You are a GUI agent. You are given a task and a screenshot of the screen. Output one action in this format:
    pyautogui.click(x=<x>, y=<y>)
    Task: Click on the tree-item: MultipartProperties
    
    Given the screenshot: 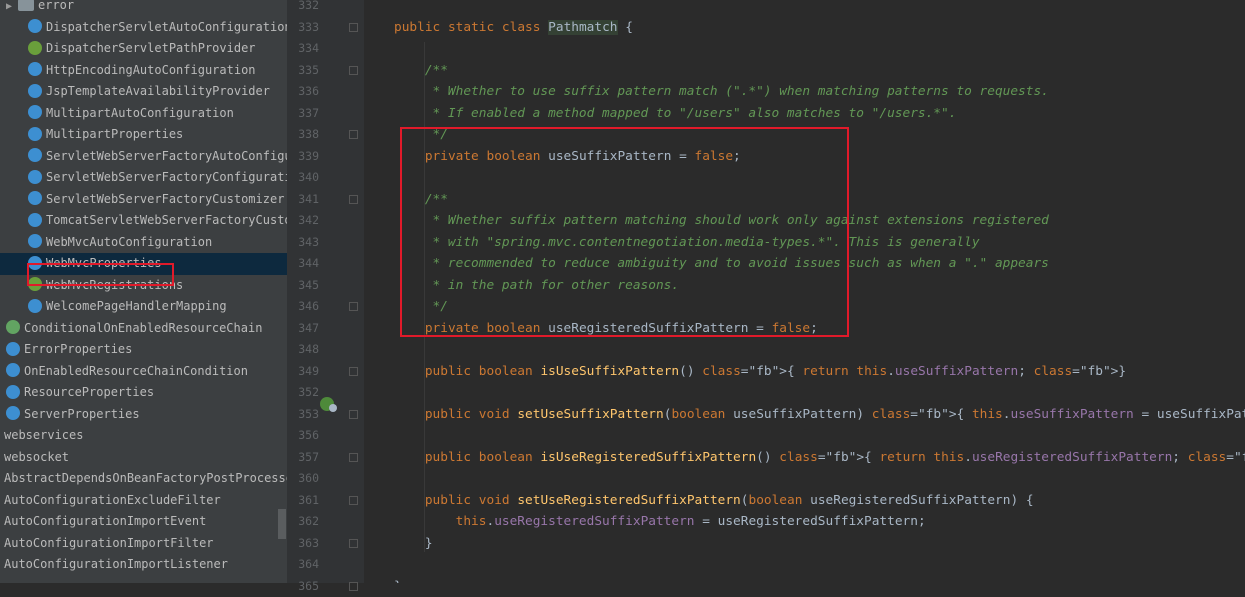 What is the action you would take?
    pyautogui.click(x=143, y=135)
    